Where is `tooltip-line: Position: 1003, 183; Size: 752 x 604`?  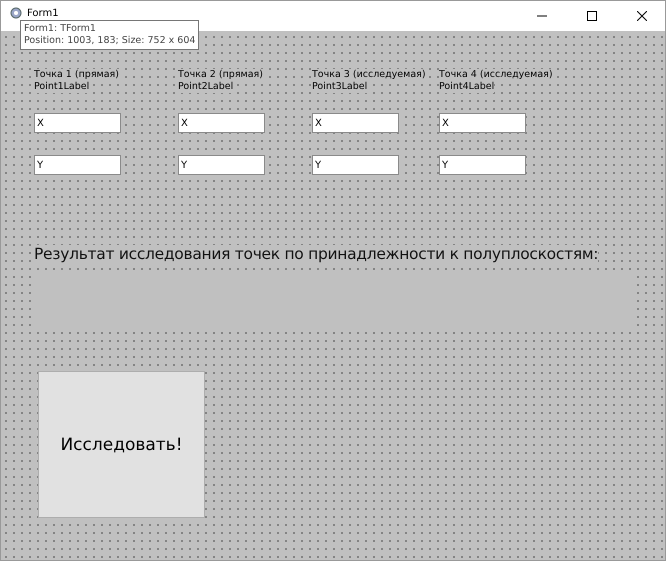
tooltip-line: Position: 1003, 183; Size: 752 x 604 is located at coordinates (110, 41).